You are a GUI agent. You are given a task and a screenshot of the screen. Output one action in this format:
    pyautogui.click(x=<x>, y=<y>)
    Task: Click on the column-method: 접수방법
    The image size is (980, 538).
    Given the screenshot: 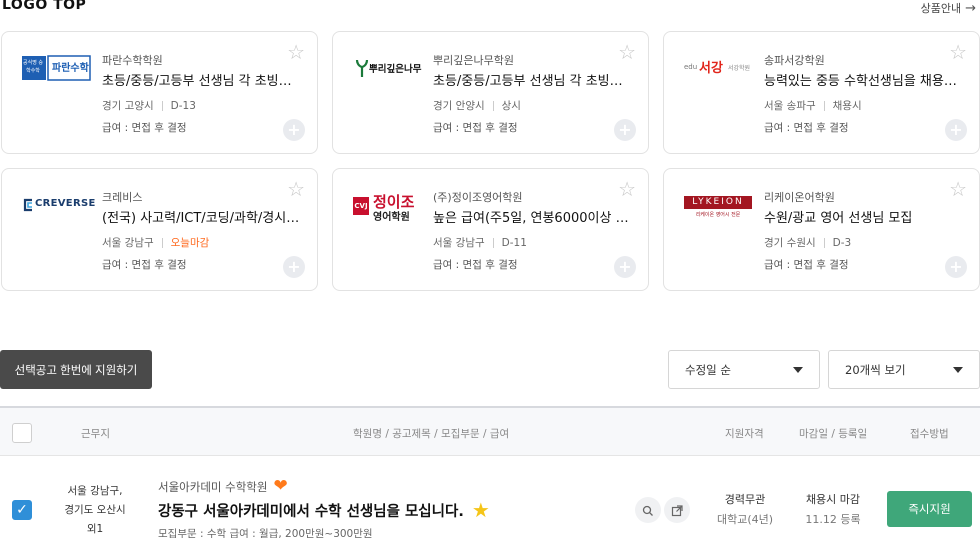 What is the action you would take?
    pyautogui.click(x=929, y=434)
    